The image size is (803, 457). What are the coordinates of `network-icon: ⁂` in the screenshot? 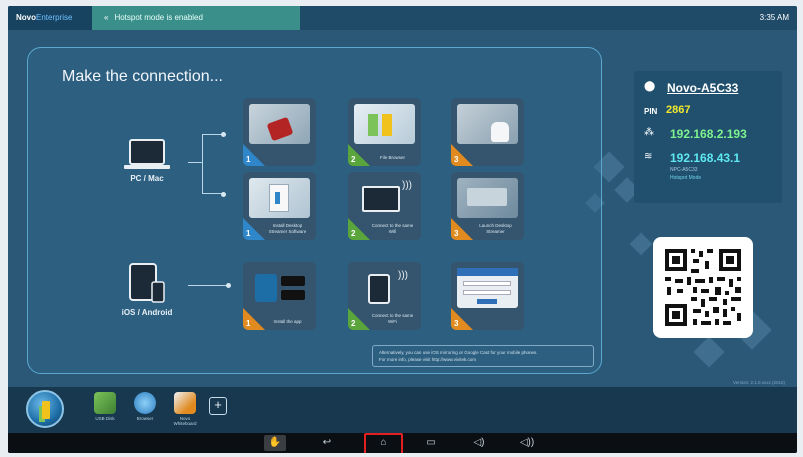 It's located at (649, 132).